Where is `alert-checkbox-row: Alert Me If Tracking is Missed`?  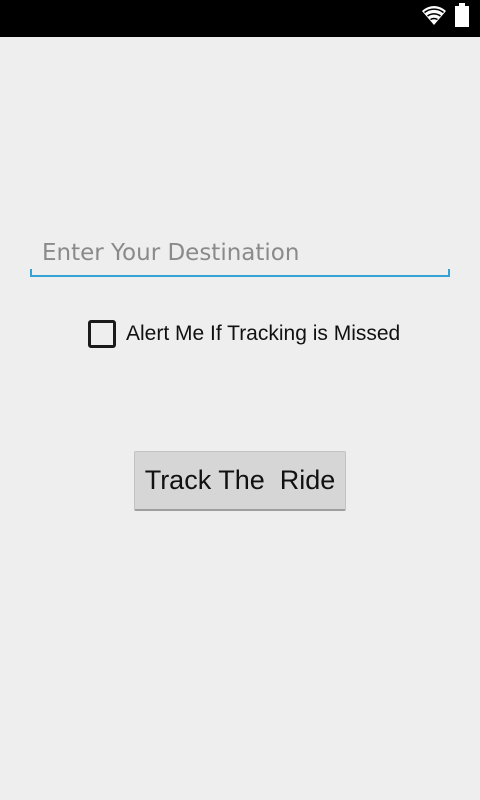 alert-checkbox-row: Alert Me If Tracking is Missed is located at coordinates (244, 334).